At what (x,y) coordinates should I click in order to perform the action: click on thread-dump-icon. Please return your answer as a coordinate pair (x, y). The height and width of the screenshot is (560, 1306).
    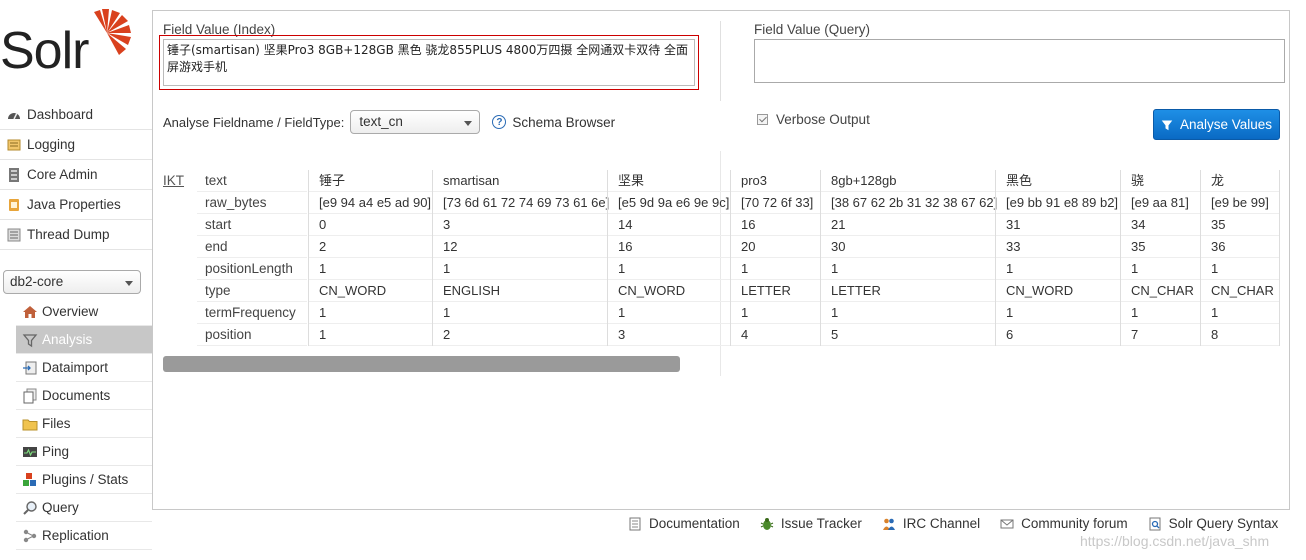
    Looking at the image, I should click on (14, 234).